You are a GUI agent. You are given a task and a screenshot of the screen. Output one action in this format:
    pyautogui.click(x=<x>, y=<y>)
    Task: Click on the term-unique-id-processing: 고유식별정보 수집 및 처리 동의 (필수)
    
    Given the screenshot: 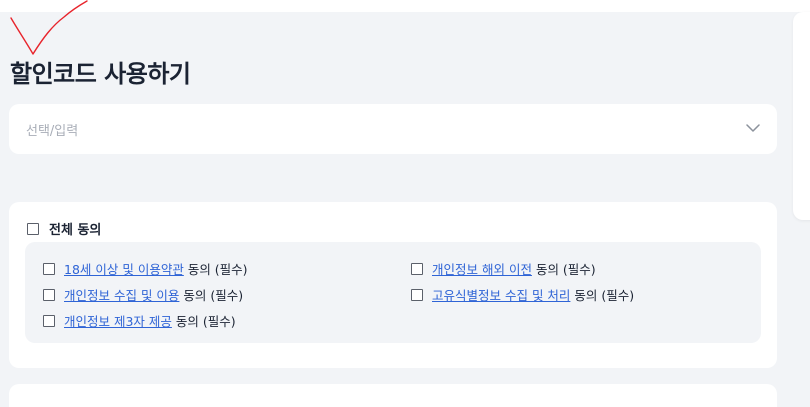 What is the action you would take?
    pyautogui.click(x=522, y=294)
    